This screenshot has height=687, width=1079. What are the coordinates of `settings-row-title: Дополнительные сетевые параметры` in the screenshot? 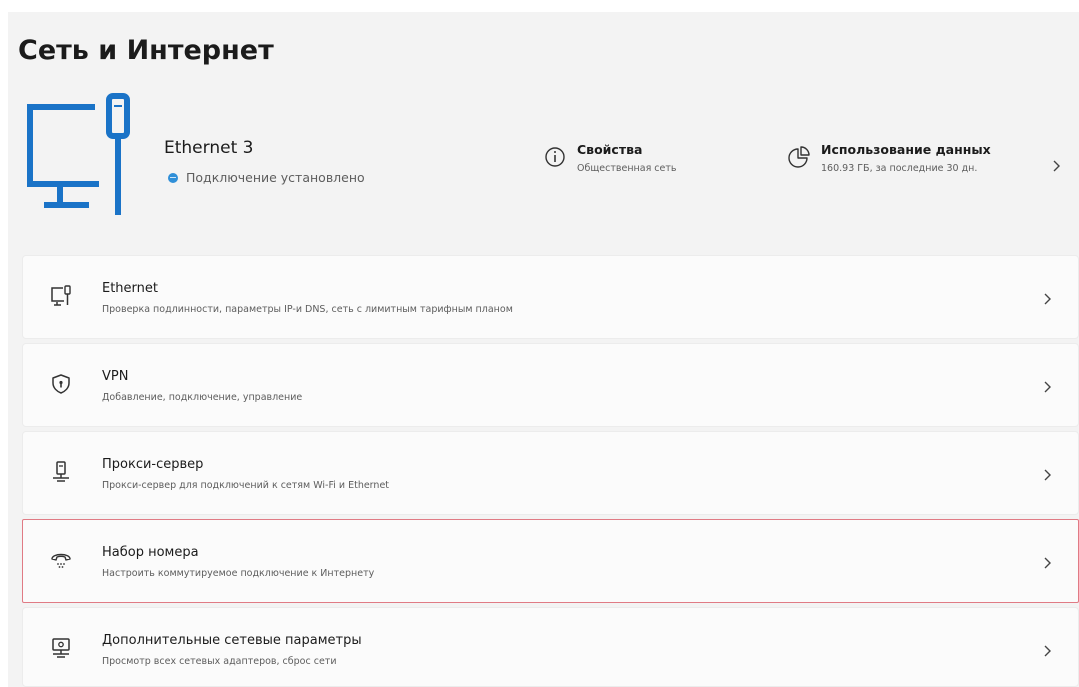 It's located at (232, 640).